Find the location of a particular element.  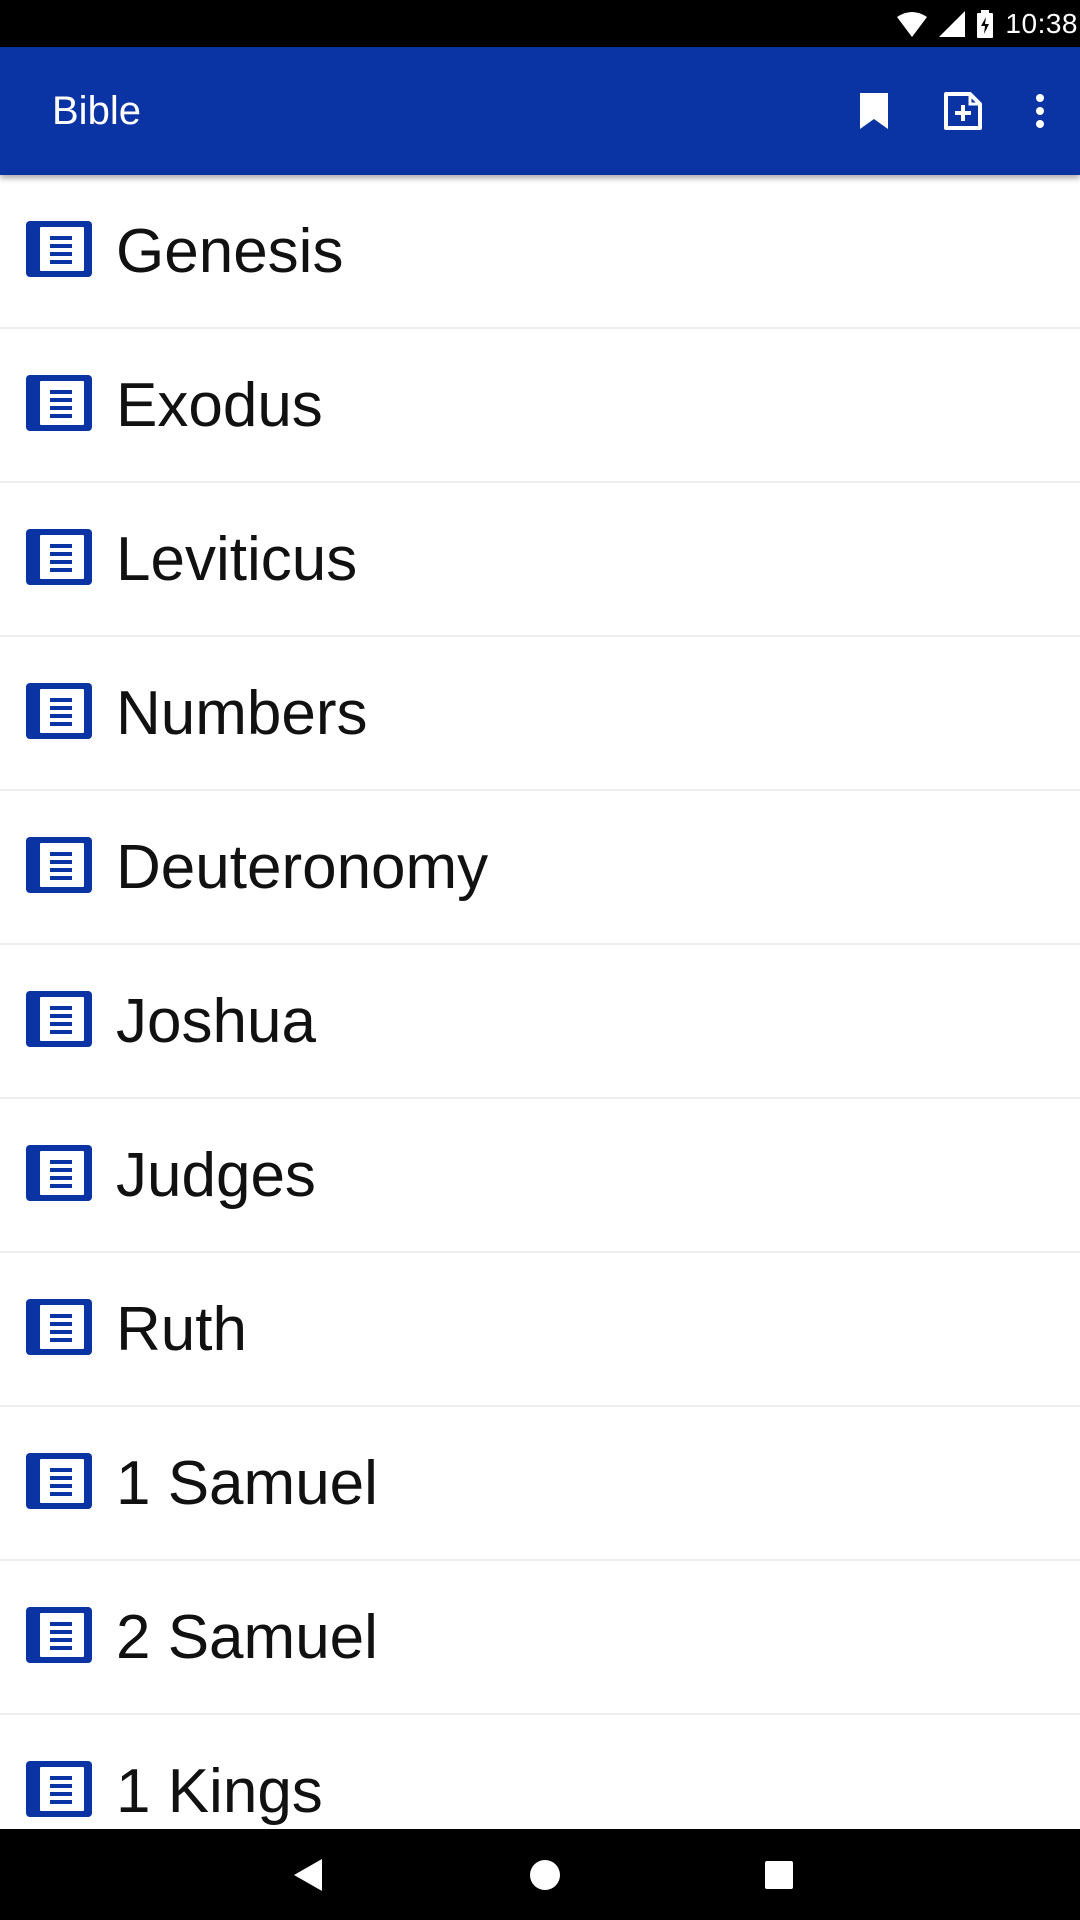

back-icon is located at coordinates (308, 1874).